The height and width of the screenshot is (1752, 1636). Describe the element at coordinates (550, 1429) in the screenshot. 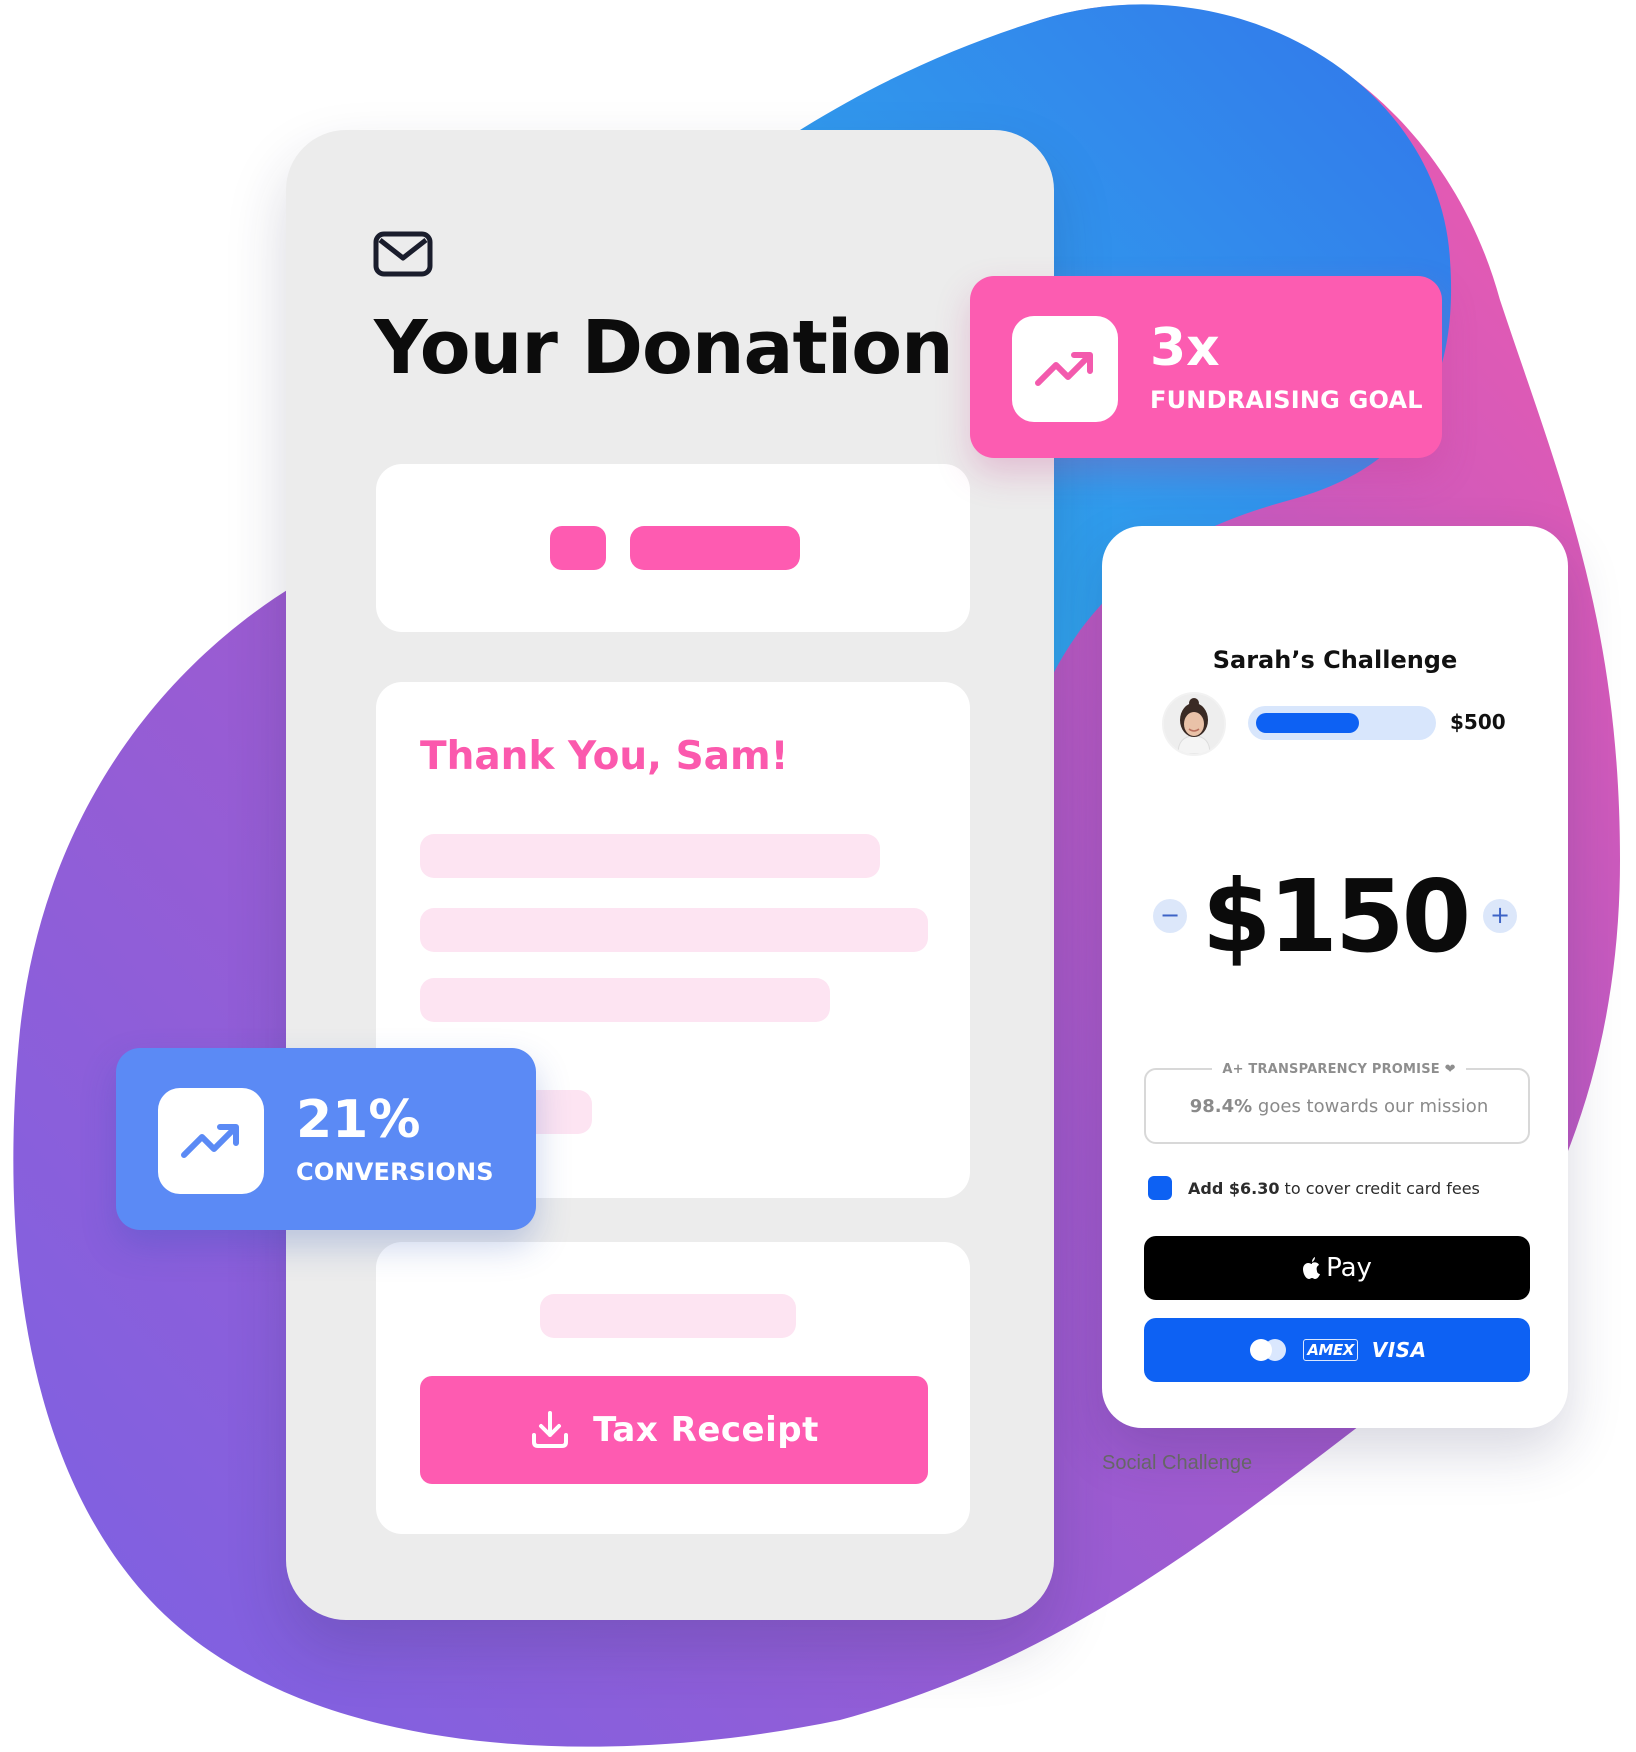

I see `download-icon` at that location.